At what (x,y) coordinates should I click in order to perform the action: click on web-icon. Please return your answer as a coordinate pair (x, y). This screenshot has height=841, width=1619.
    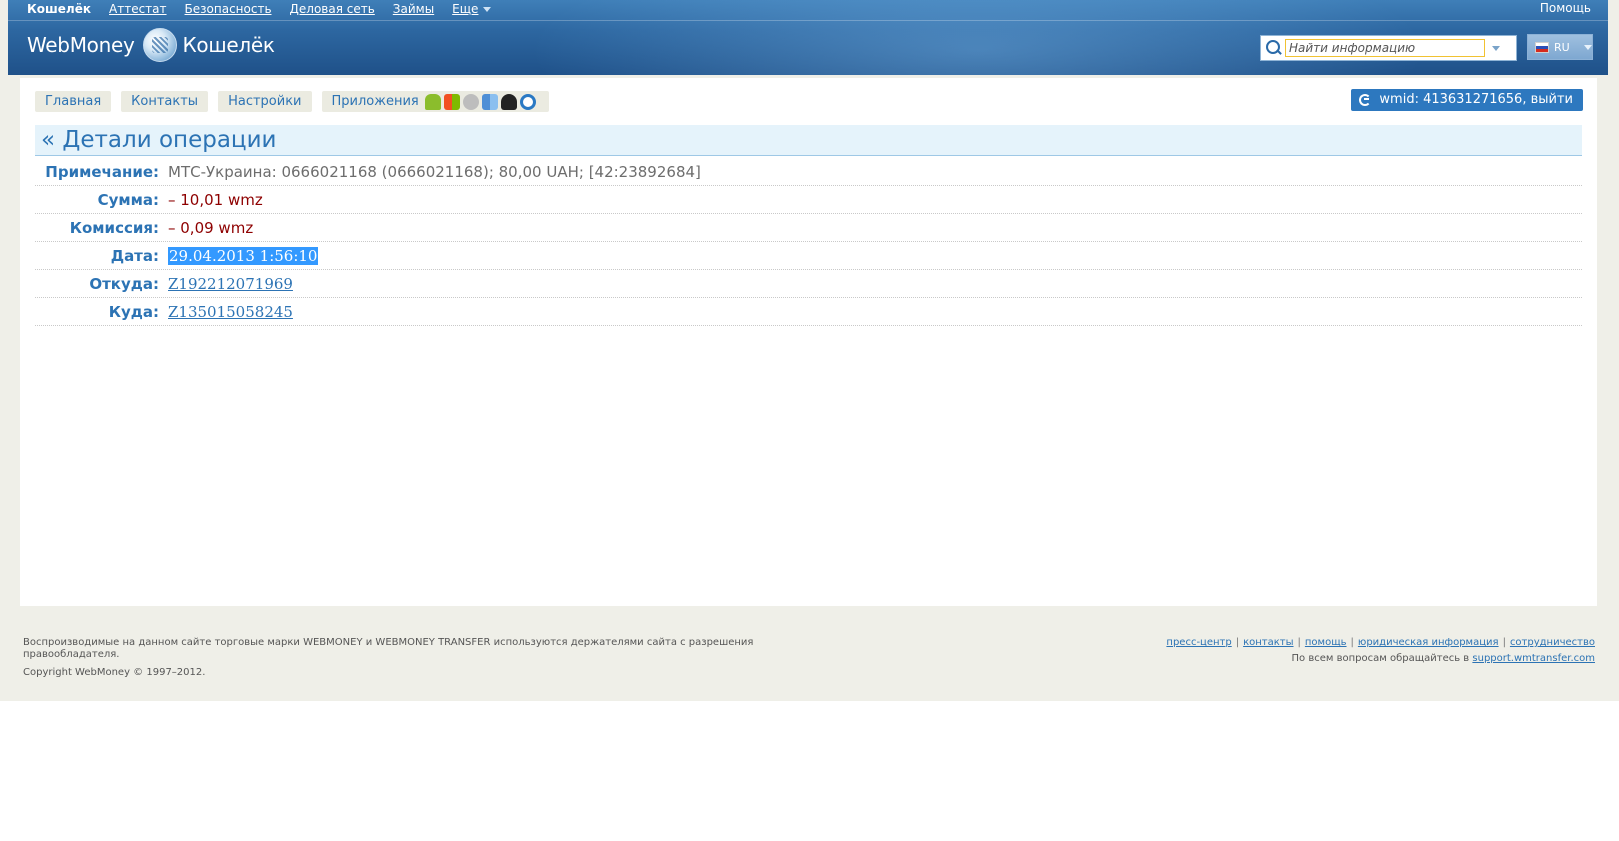
    Looking at the image, I should click on (527, 101).